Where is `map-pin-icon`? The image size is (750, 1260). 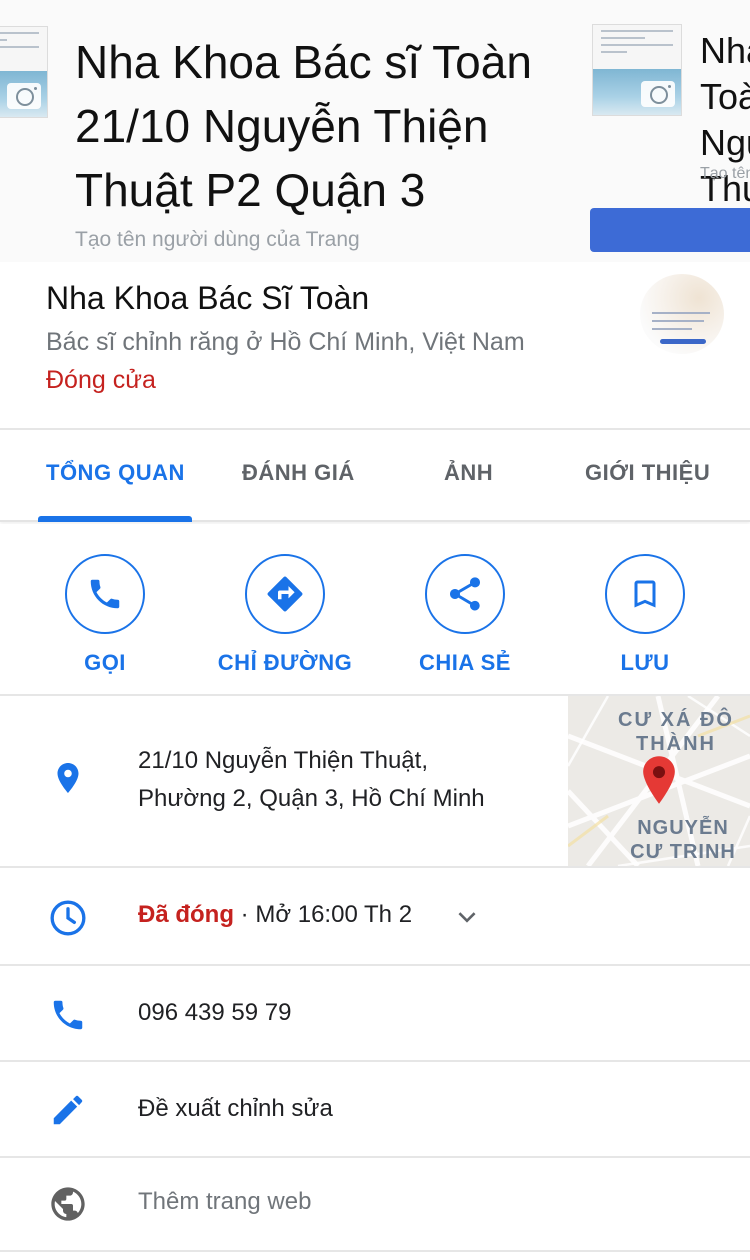 map-pin-icon is located at coordinates (659, 780).